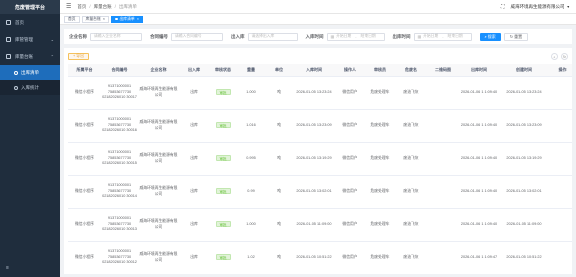 This screenshot has height=277, width=576. I want to click on chevron-down-icon: ⌄, so click(52, 39).